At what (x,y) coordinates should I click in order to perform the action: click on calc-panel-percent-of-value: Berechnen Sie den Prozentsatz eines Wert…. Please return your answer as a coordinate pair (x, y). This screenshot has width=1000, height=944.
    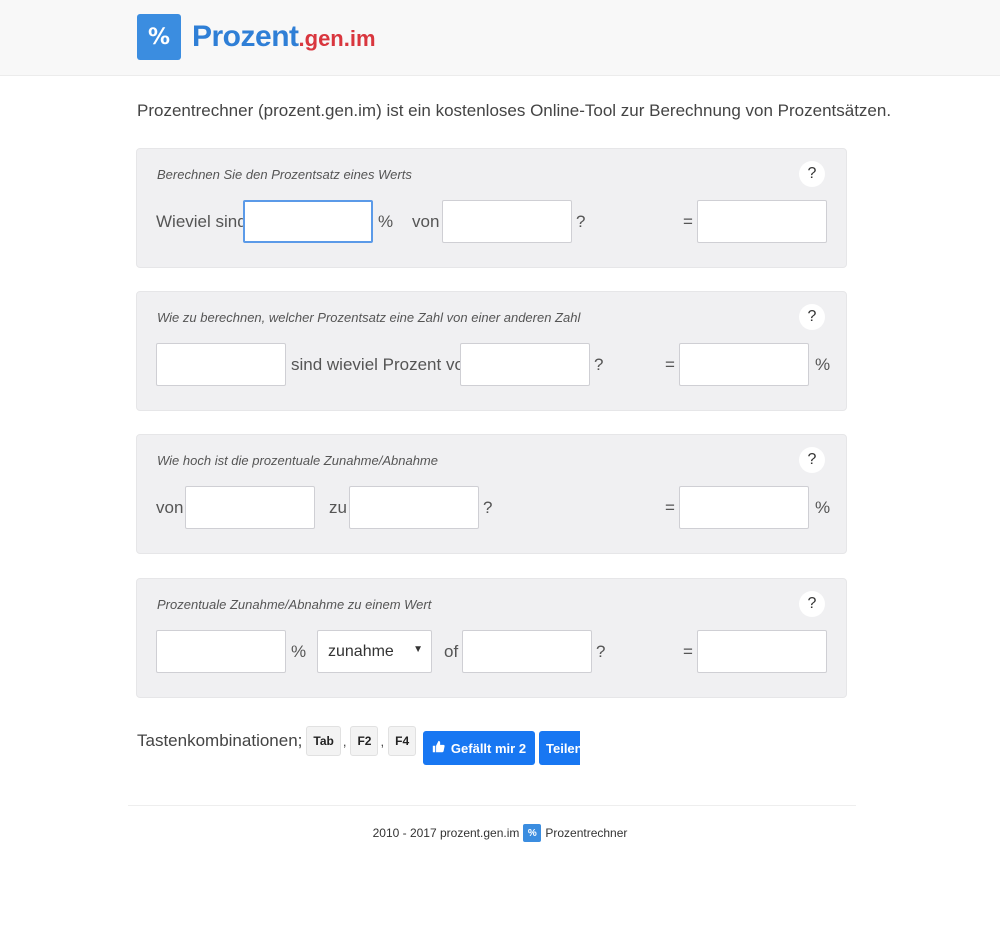
    Looking at the image, I should click on (491, 208).